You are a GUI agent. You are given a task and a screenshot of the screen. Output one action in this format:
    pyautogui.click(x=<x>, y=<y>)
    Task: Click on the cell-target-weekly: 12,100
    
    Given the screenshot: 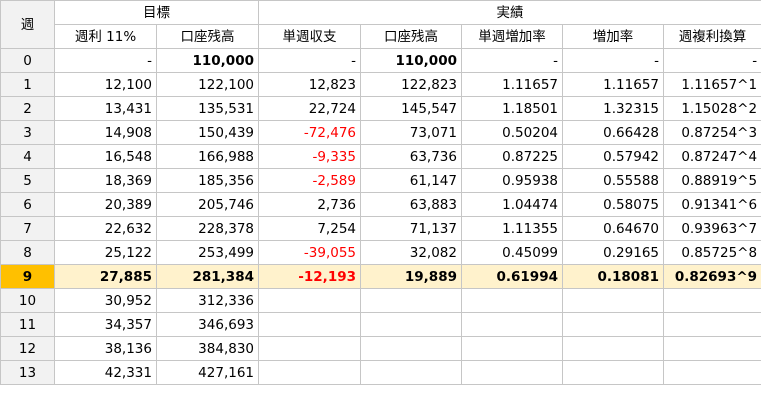 What is the action you would take?
    pyautogui.click(x=105, y=84)
    